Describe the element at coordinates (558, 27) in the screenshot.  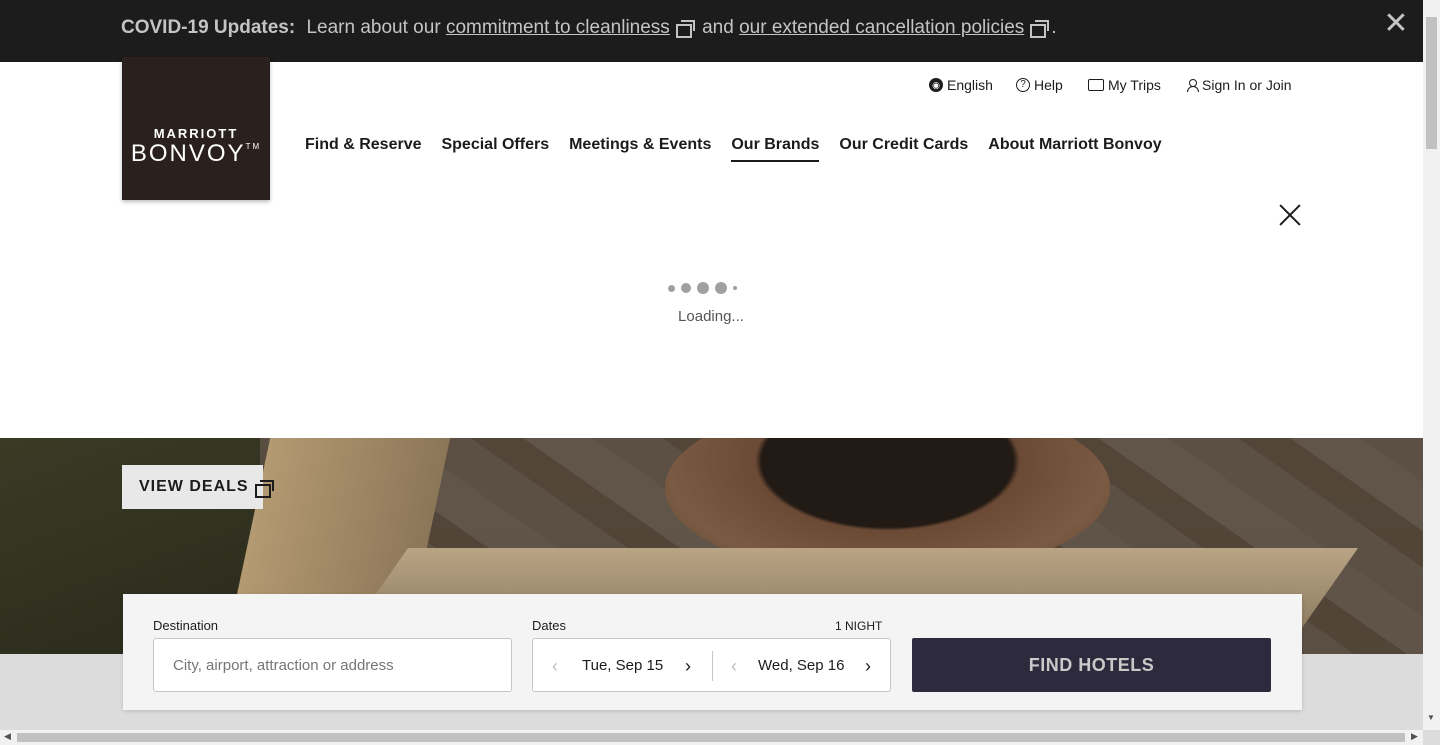
I see `cleanliness-link: commitment to cleanliness` at that location.